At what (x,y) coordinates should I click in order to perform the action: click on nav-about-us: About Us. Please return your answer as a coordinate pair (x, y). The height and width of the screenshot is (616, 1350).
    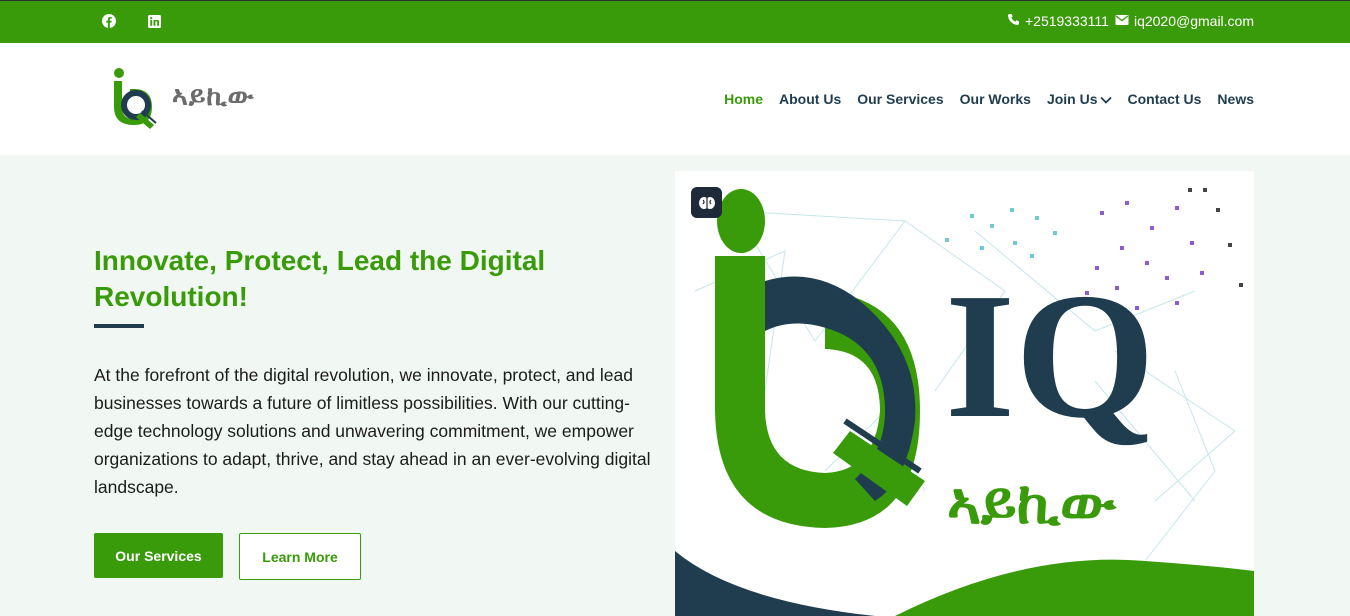
    Looking at the image, I should click on (810, 99).